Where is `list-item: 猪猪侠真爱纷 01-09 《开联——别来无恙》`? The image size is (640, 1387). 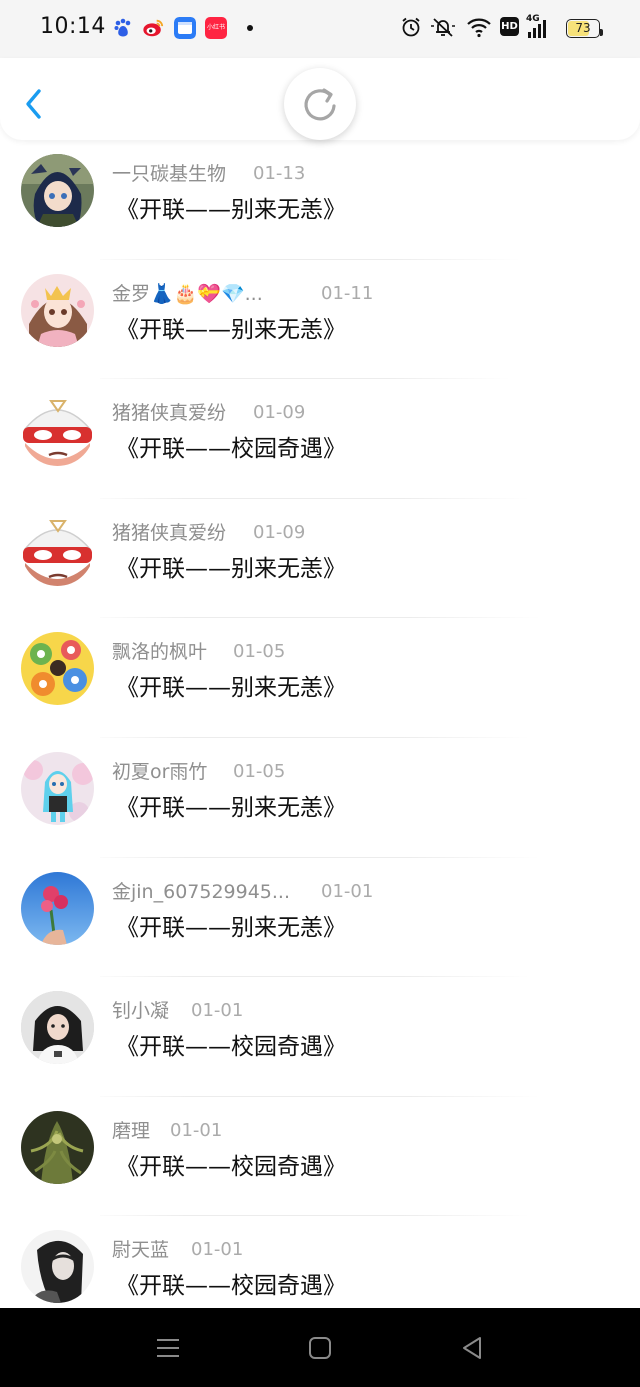
list-item: 猪猪侠真爱纷 01-09 《开联——别来无恙》 is located at coordinates (320, 559).